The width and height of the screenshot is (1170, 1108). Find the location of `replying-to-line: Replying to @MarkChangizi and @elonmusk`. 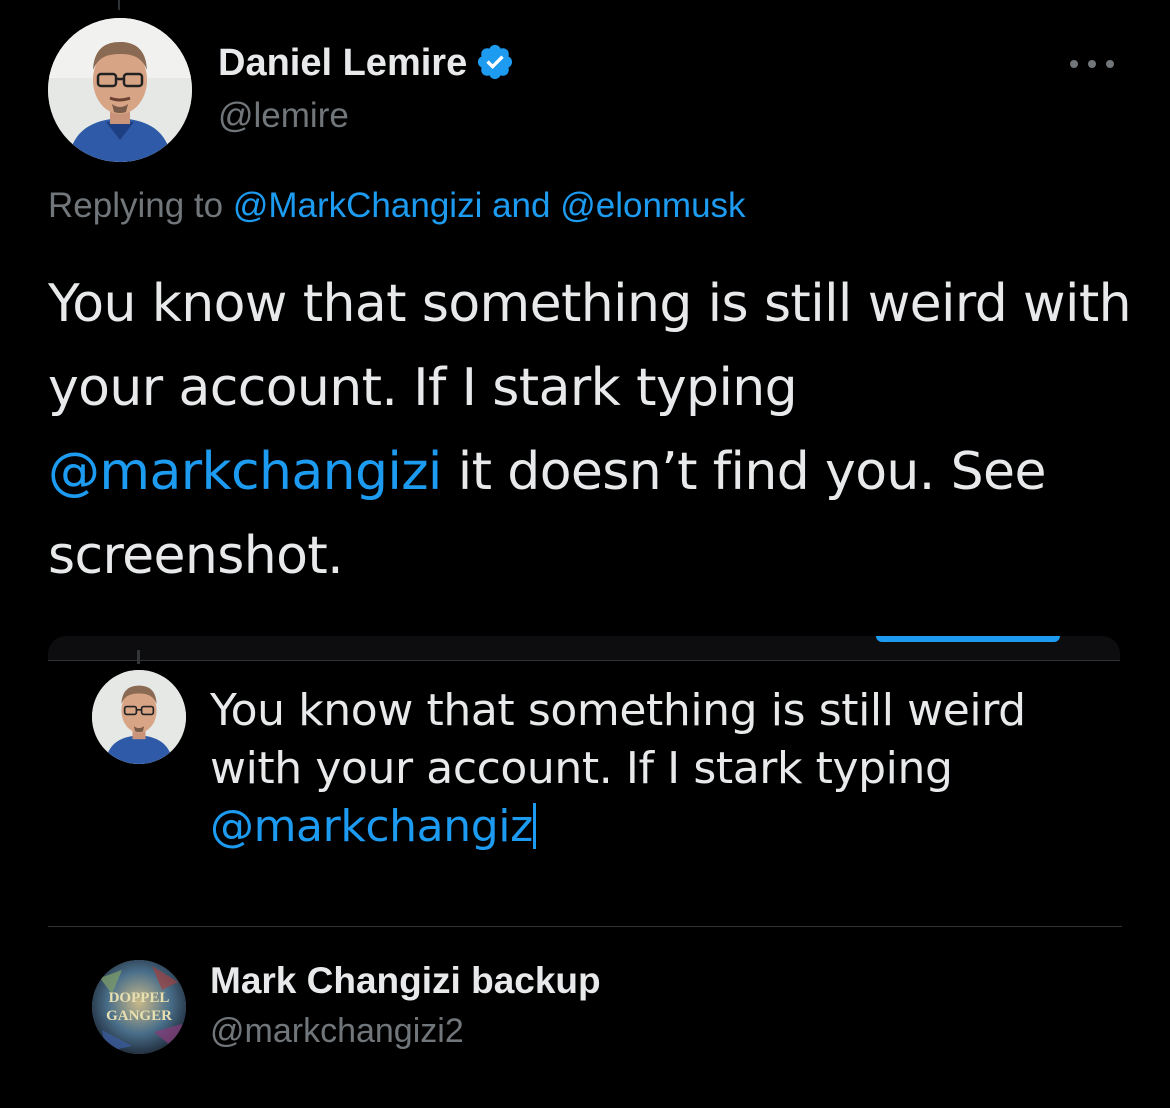

replying-to-line: Replying to @MarkChangizi and @elonmusk is located at coordinates (397, 206).